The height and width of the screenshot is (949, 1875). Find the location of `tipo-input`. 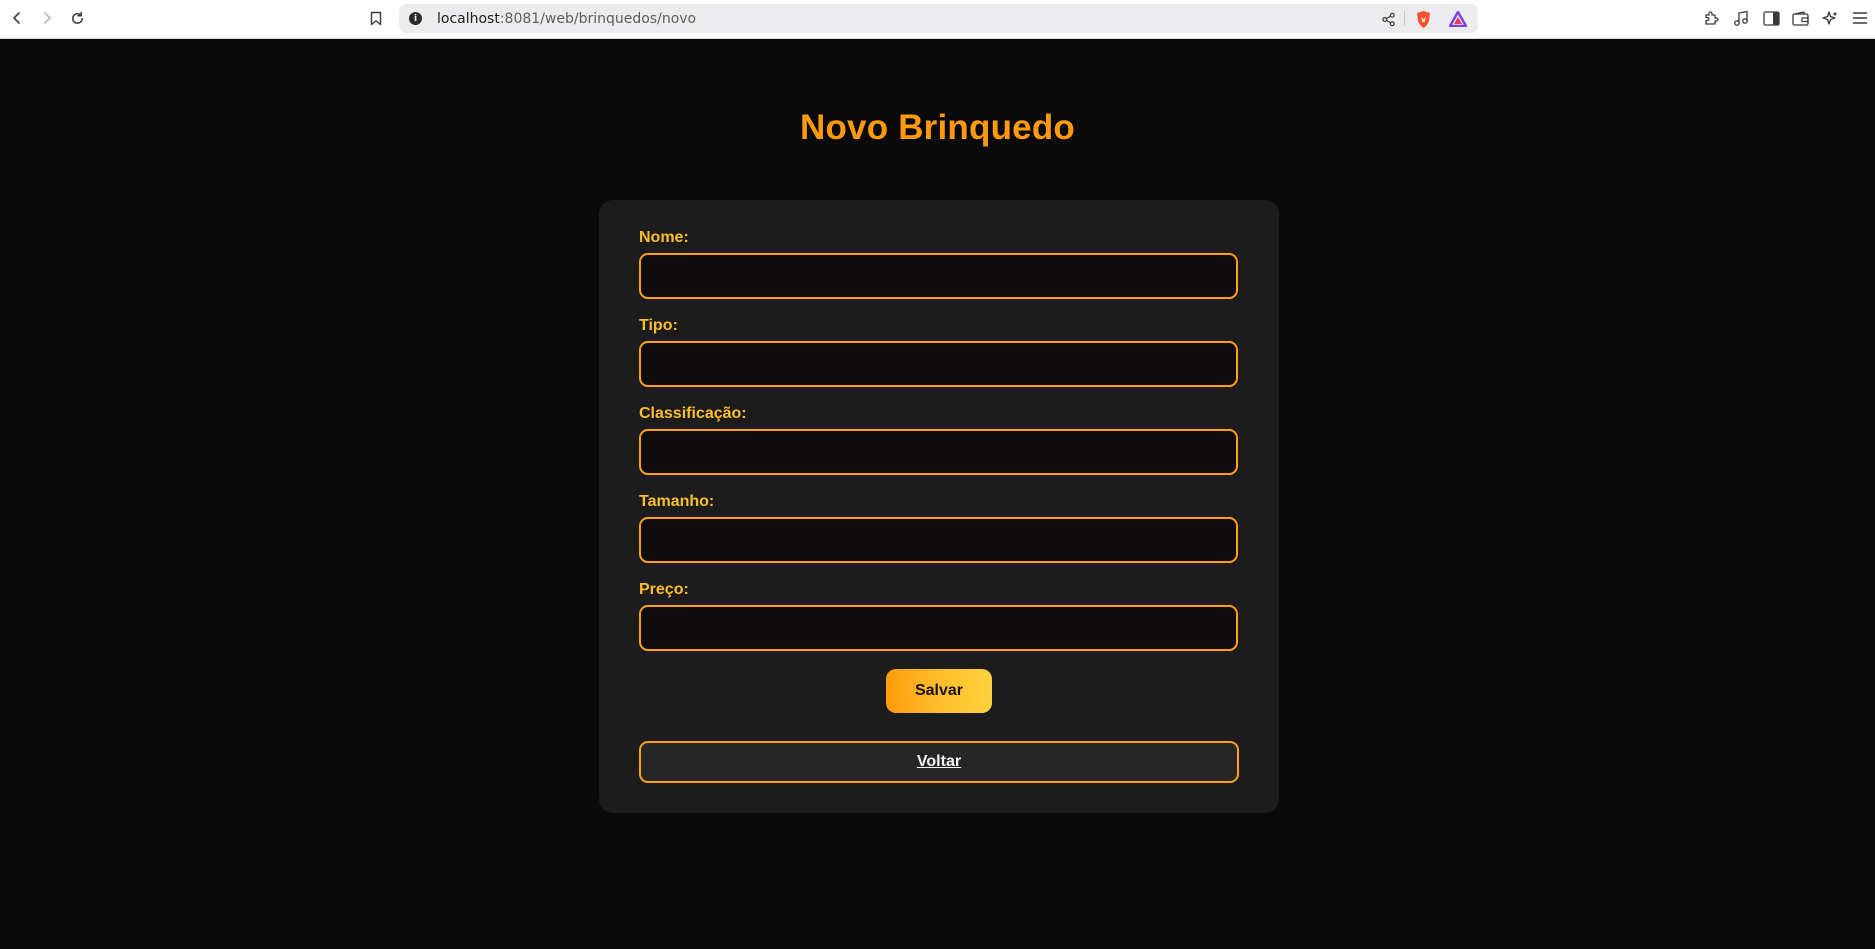

tipo-input is located at coordinates (938, 364).